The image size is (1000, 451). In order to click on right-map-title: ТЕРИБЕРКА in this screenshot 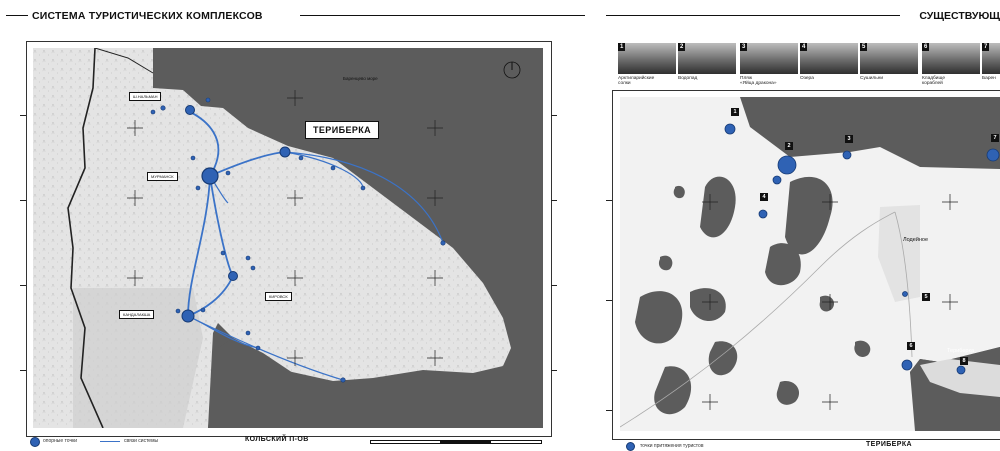, I will do `click(889, 444)`.